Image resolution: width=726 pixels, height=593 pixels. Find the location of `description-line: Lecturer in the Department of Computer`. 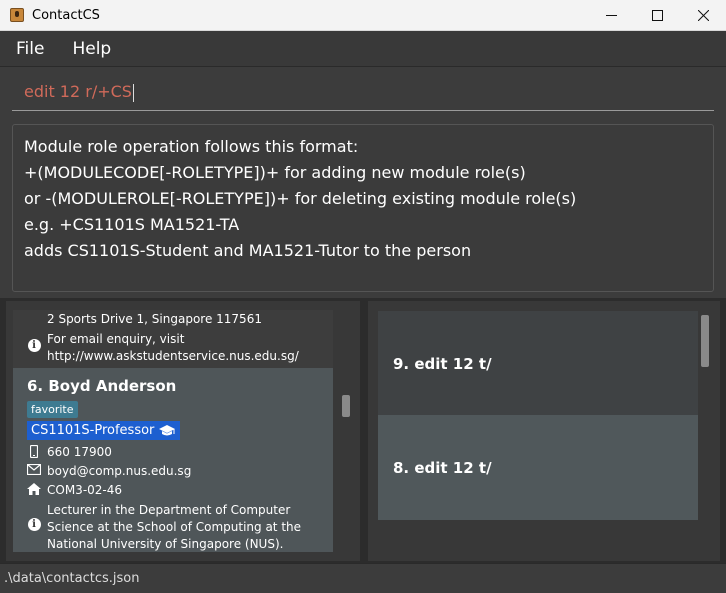

description-line: Lecturer in the Department of Computer is located at coordinates (169, 510).